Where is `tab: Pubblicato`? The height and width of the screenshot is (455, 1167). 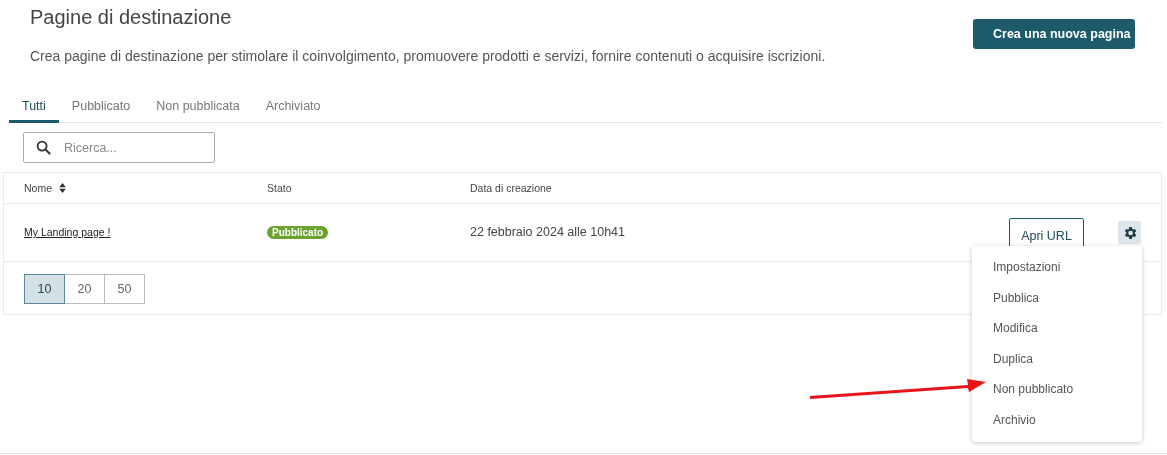 tab: Pubblicato is located at coordinates (101, 111).